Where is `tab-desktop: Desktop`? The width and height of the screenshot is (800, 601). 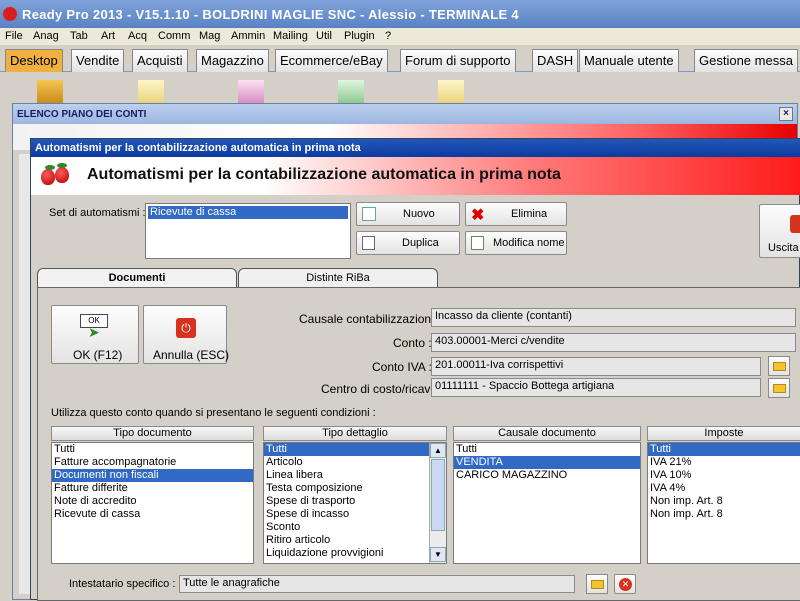 tab-desktop: Desktop is located at coordinates (34, 60).